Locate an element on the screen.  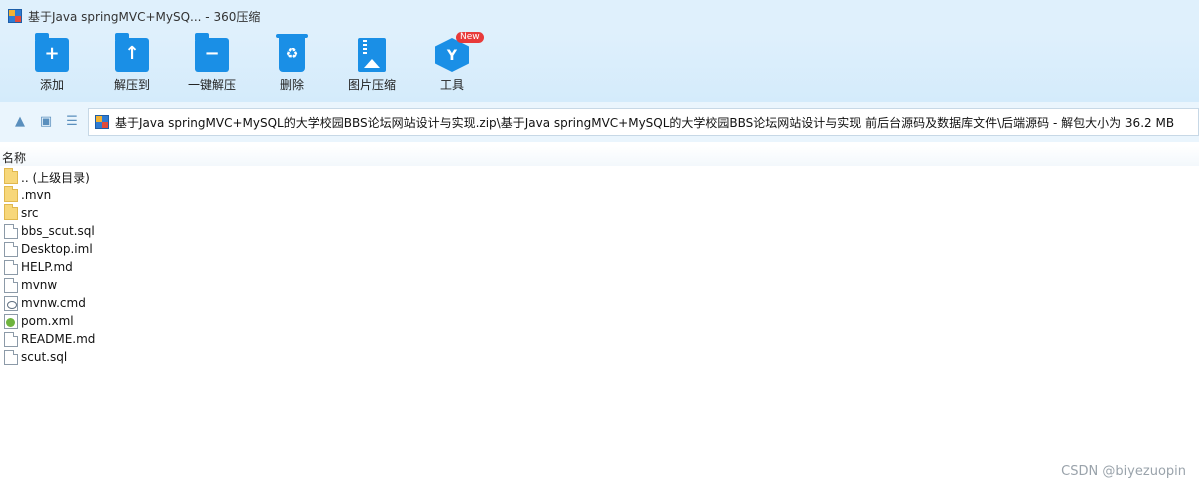
image-compress-button: 图片压缩 is located at coordinates (372, 68).